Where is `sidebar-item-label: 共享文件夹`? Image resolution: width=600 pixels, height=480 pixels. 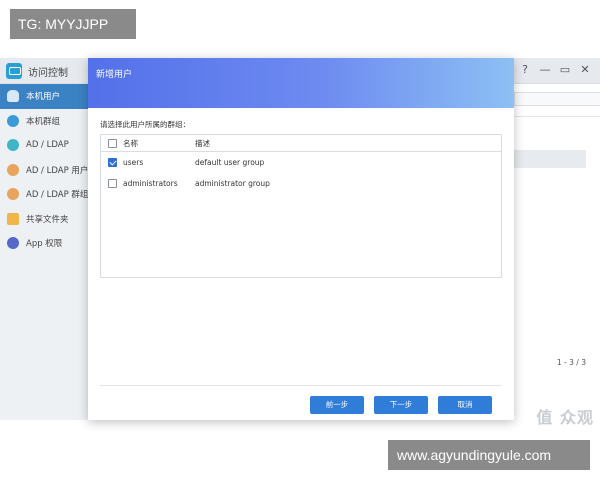 sidebar-item-label: 共享文件夹 is located at coordinates (47, 219).